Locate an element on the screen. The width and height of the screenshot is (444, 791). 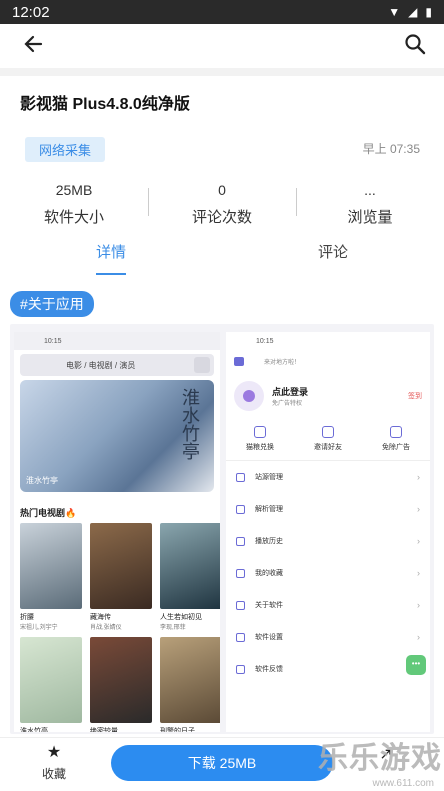
notice-icon is located at coordinates (239, 361).